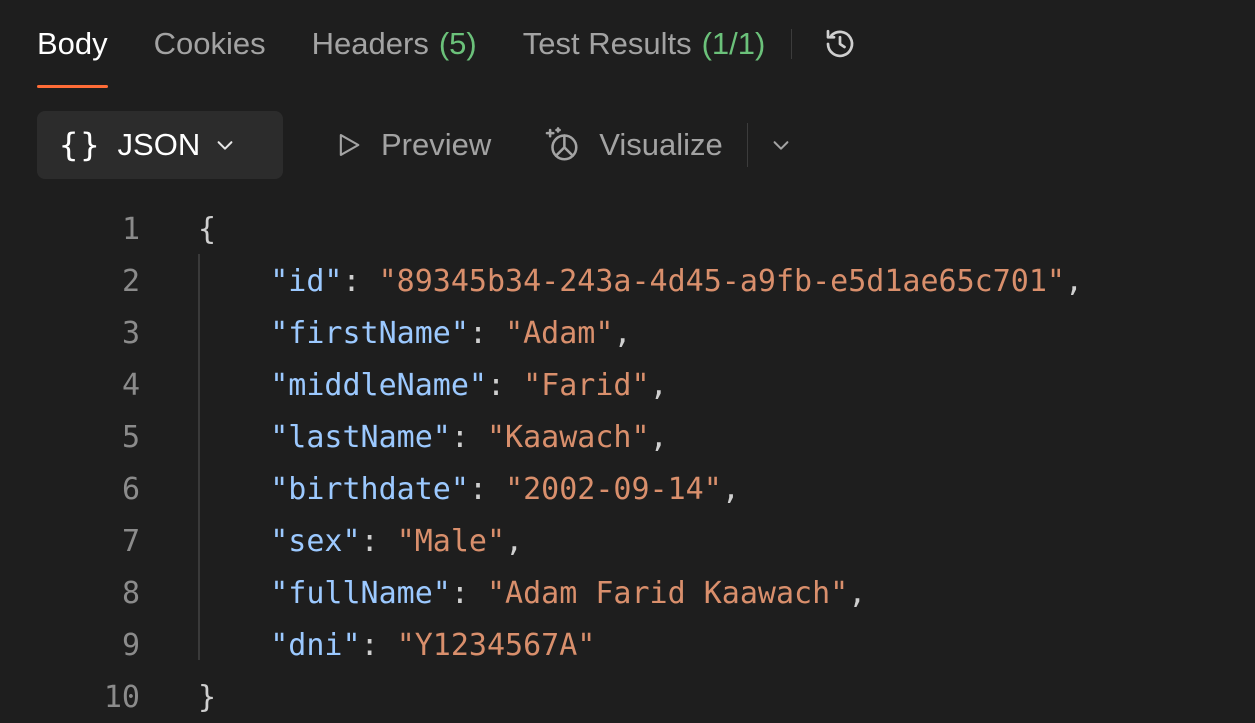 Image resolution: width=1255 pixels, height=723 pixels. Describe the element at coordinates (369, 489) in the screenshot. I see `json-key: "birthdate"` at that location.